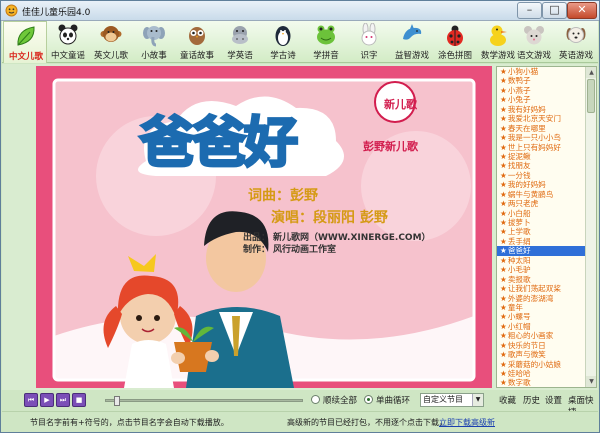 This screenshot has height=433, width=600. Describe the element at coordinates (541, 165) in the screenshot. I see `playlist-item: ★找朋友` at that location.